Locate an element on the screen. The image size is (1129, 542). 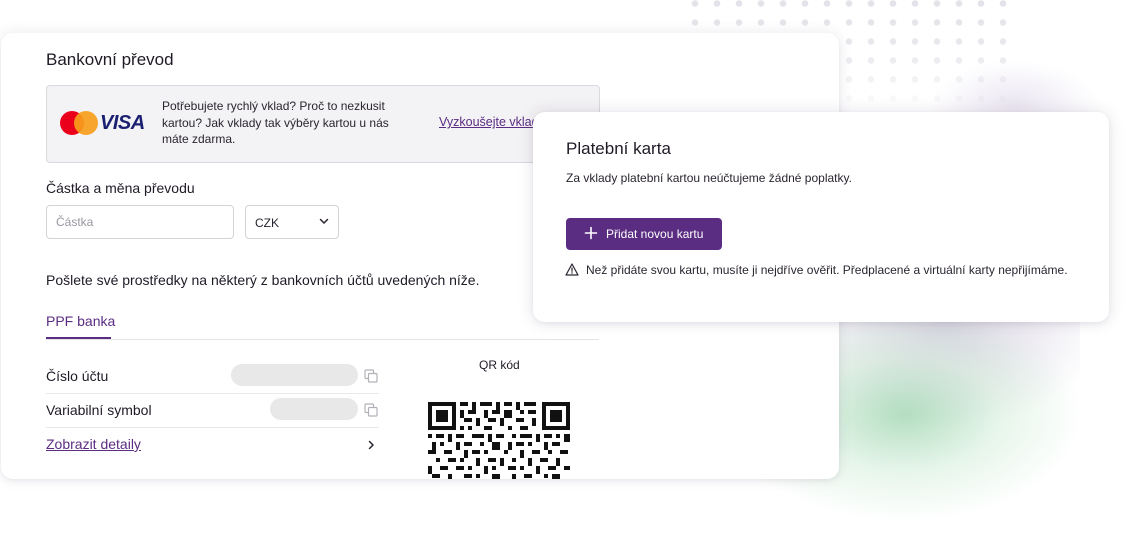
mastercard-logo is located at coordinates (80, 123).